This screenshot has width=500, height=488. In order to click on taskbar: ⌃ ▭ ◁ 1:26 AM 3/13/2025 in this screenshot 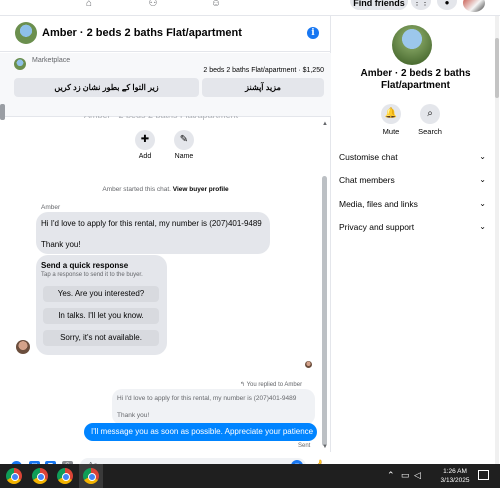, I will do `click(250, 476)`.